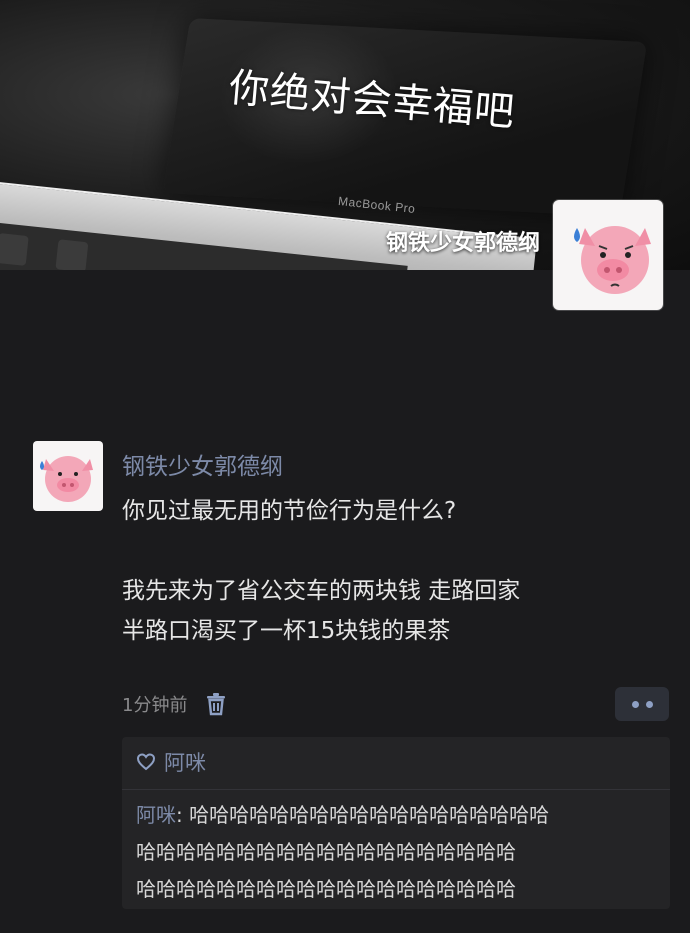 This screenshot has height=933, width=690. I want to click on more-options-button, so click(642, 704).